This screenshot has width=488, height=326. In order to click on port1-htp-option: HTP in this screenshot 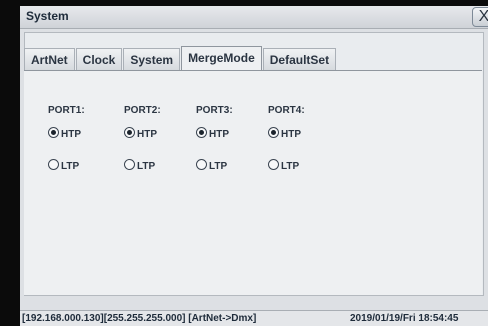, I will do `click(64, 133)`.